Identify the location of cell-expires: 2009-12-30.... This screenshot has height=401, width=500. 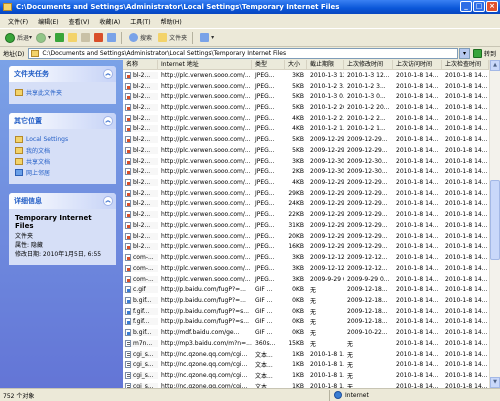
(327, 161).